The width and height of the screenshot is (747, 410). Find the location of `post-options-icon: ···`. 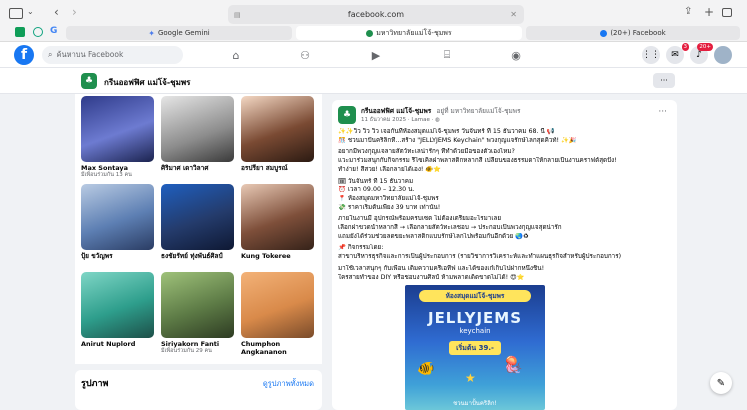

post-options-icon: ··· is located at coordinates (662, 112).